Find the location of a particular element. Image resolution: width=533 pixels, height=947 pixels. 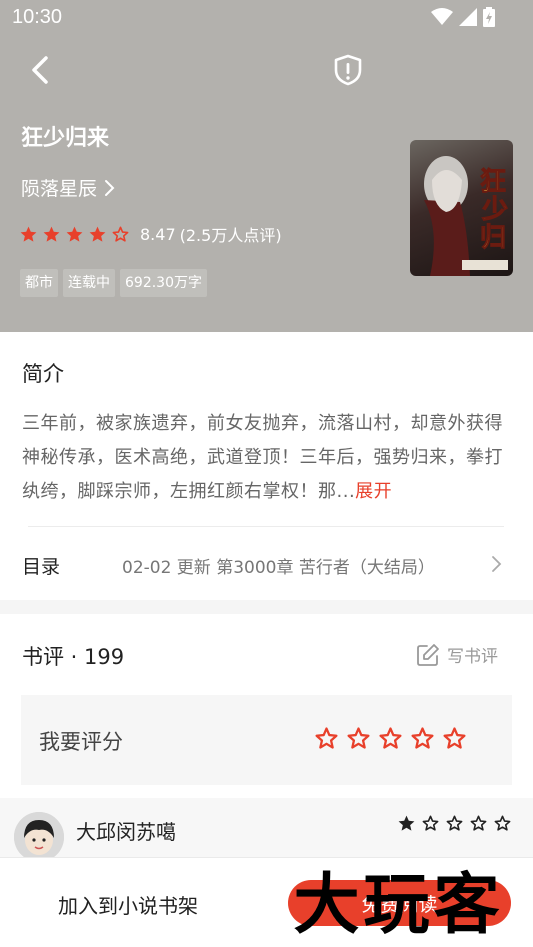

rating-score: 8.47 is located at coordinates (158, 234).